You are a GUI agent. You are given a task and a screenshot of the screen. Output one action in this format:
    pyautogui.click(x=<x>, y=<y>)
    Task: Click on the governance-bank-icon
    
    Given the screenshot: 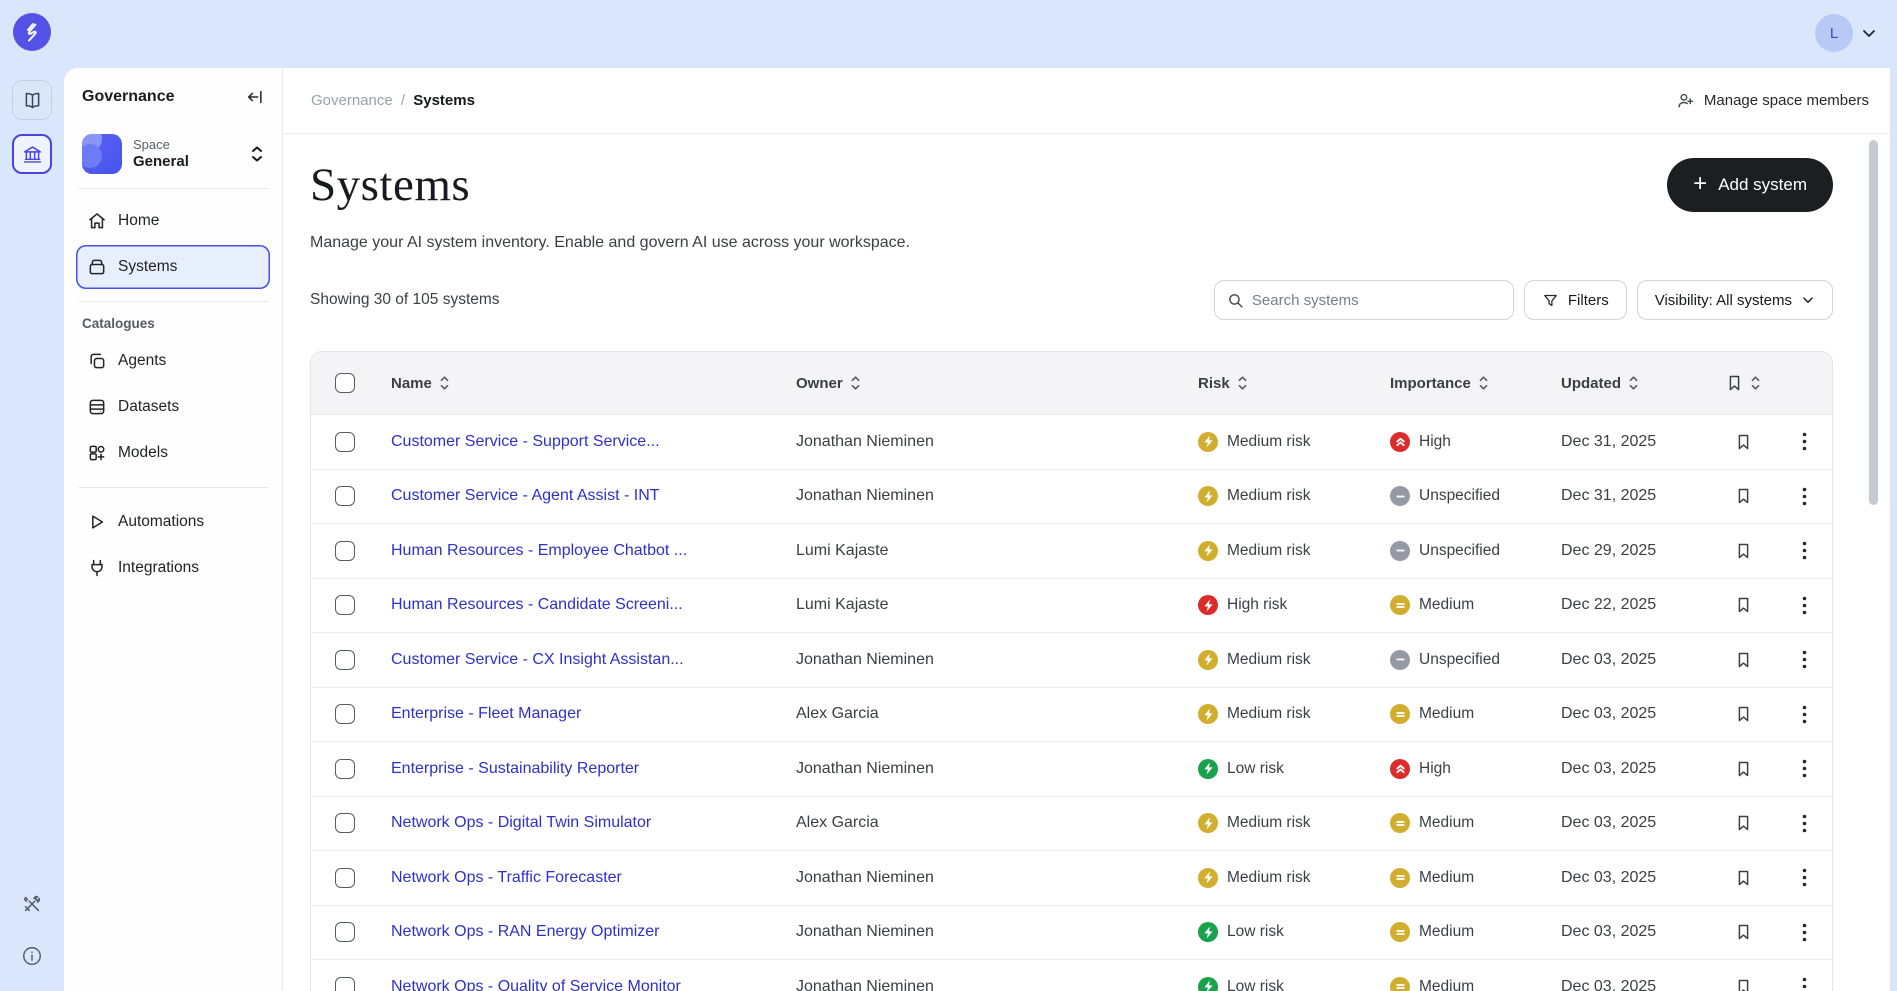 What is the action you would take?
    pyautogui.click(x=32, y=154)
    